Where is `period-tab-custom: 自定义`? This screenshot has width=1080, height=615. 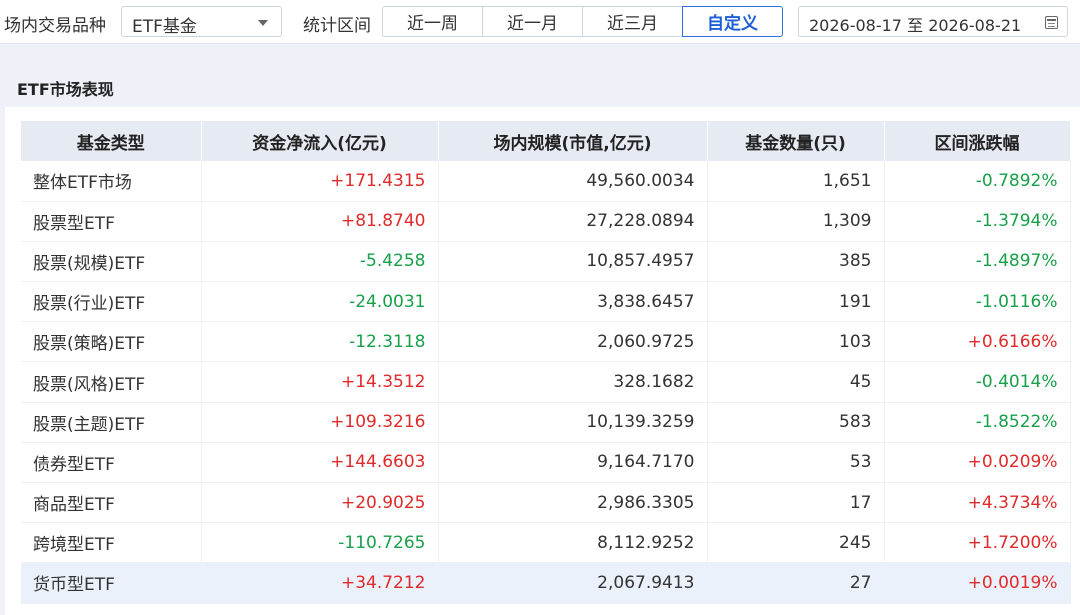 period-tab-custom: 自定义 is located at coordinates (732, 21).